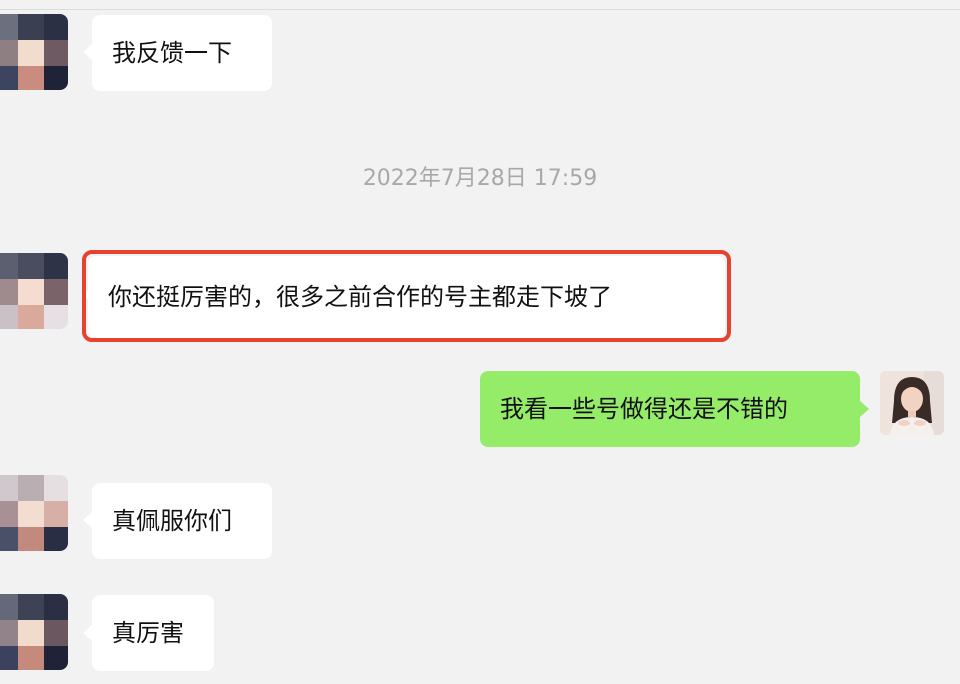  I want to click on message-text: 真佩服你们, so click(172, 521).